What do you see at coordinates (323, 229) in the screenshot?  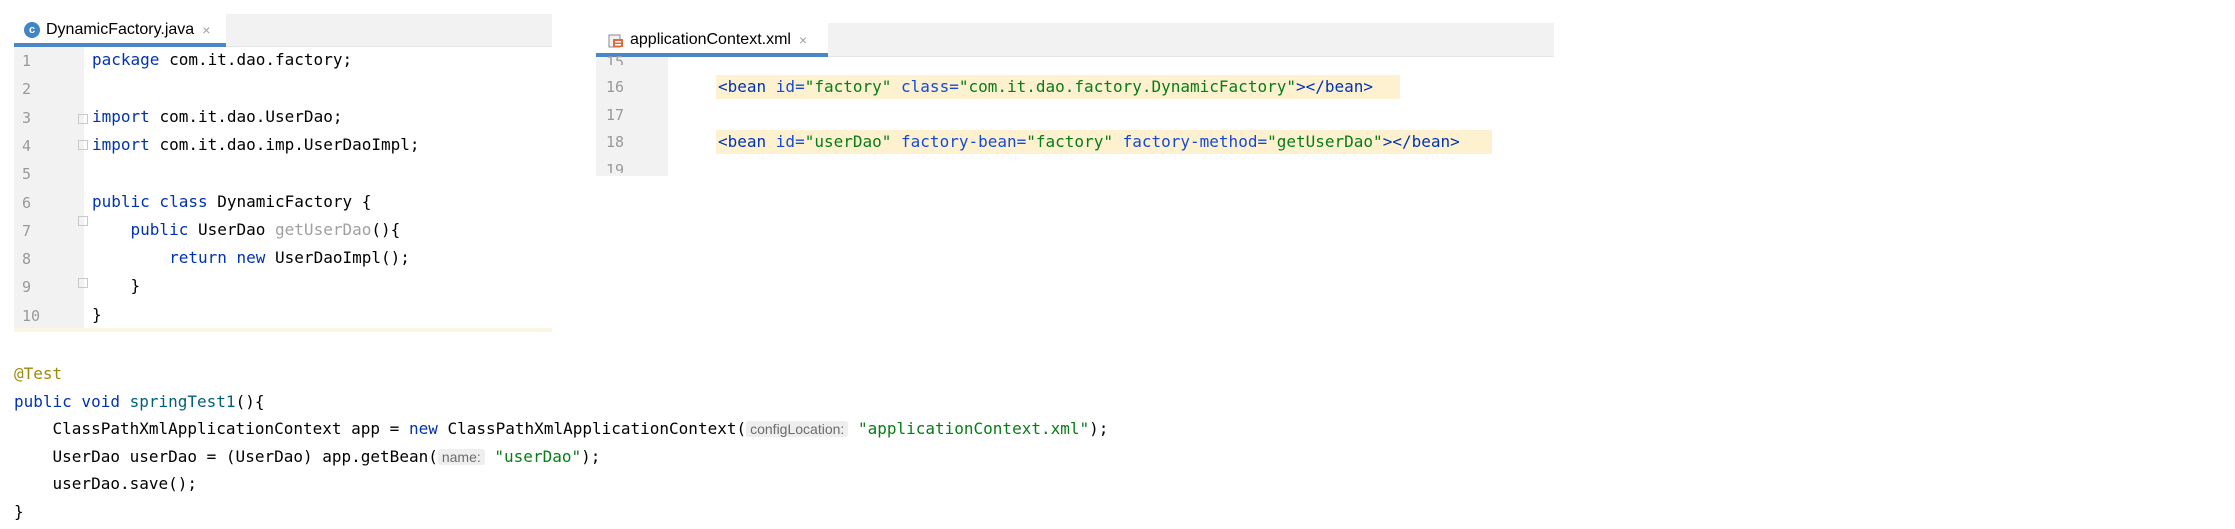 I see `code-token: getUserDao` at bounding box center [323, 229].